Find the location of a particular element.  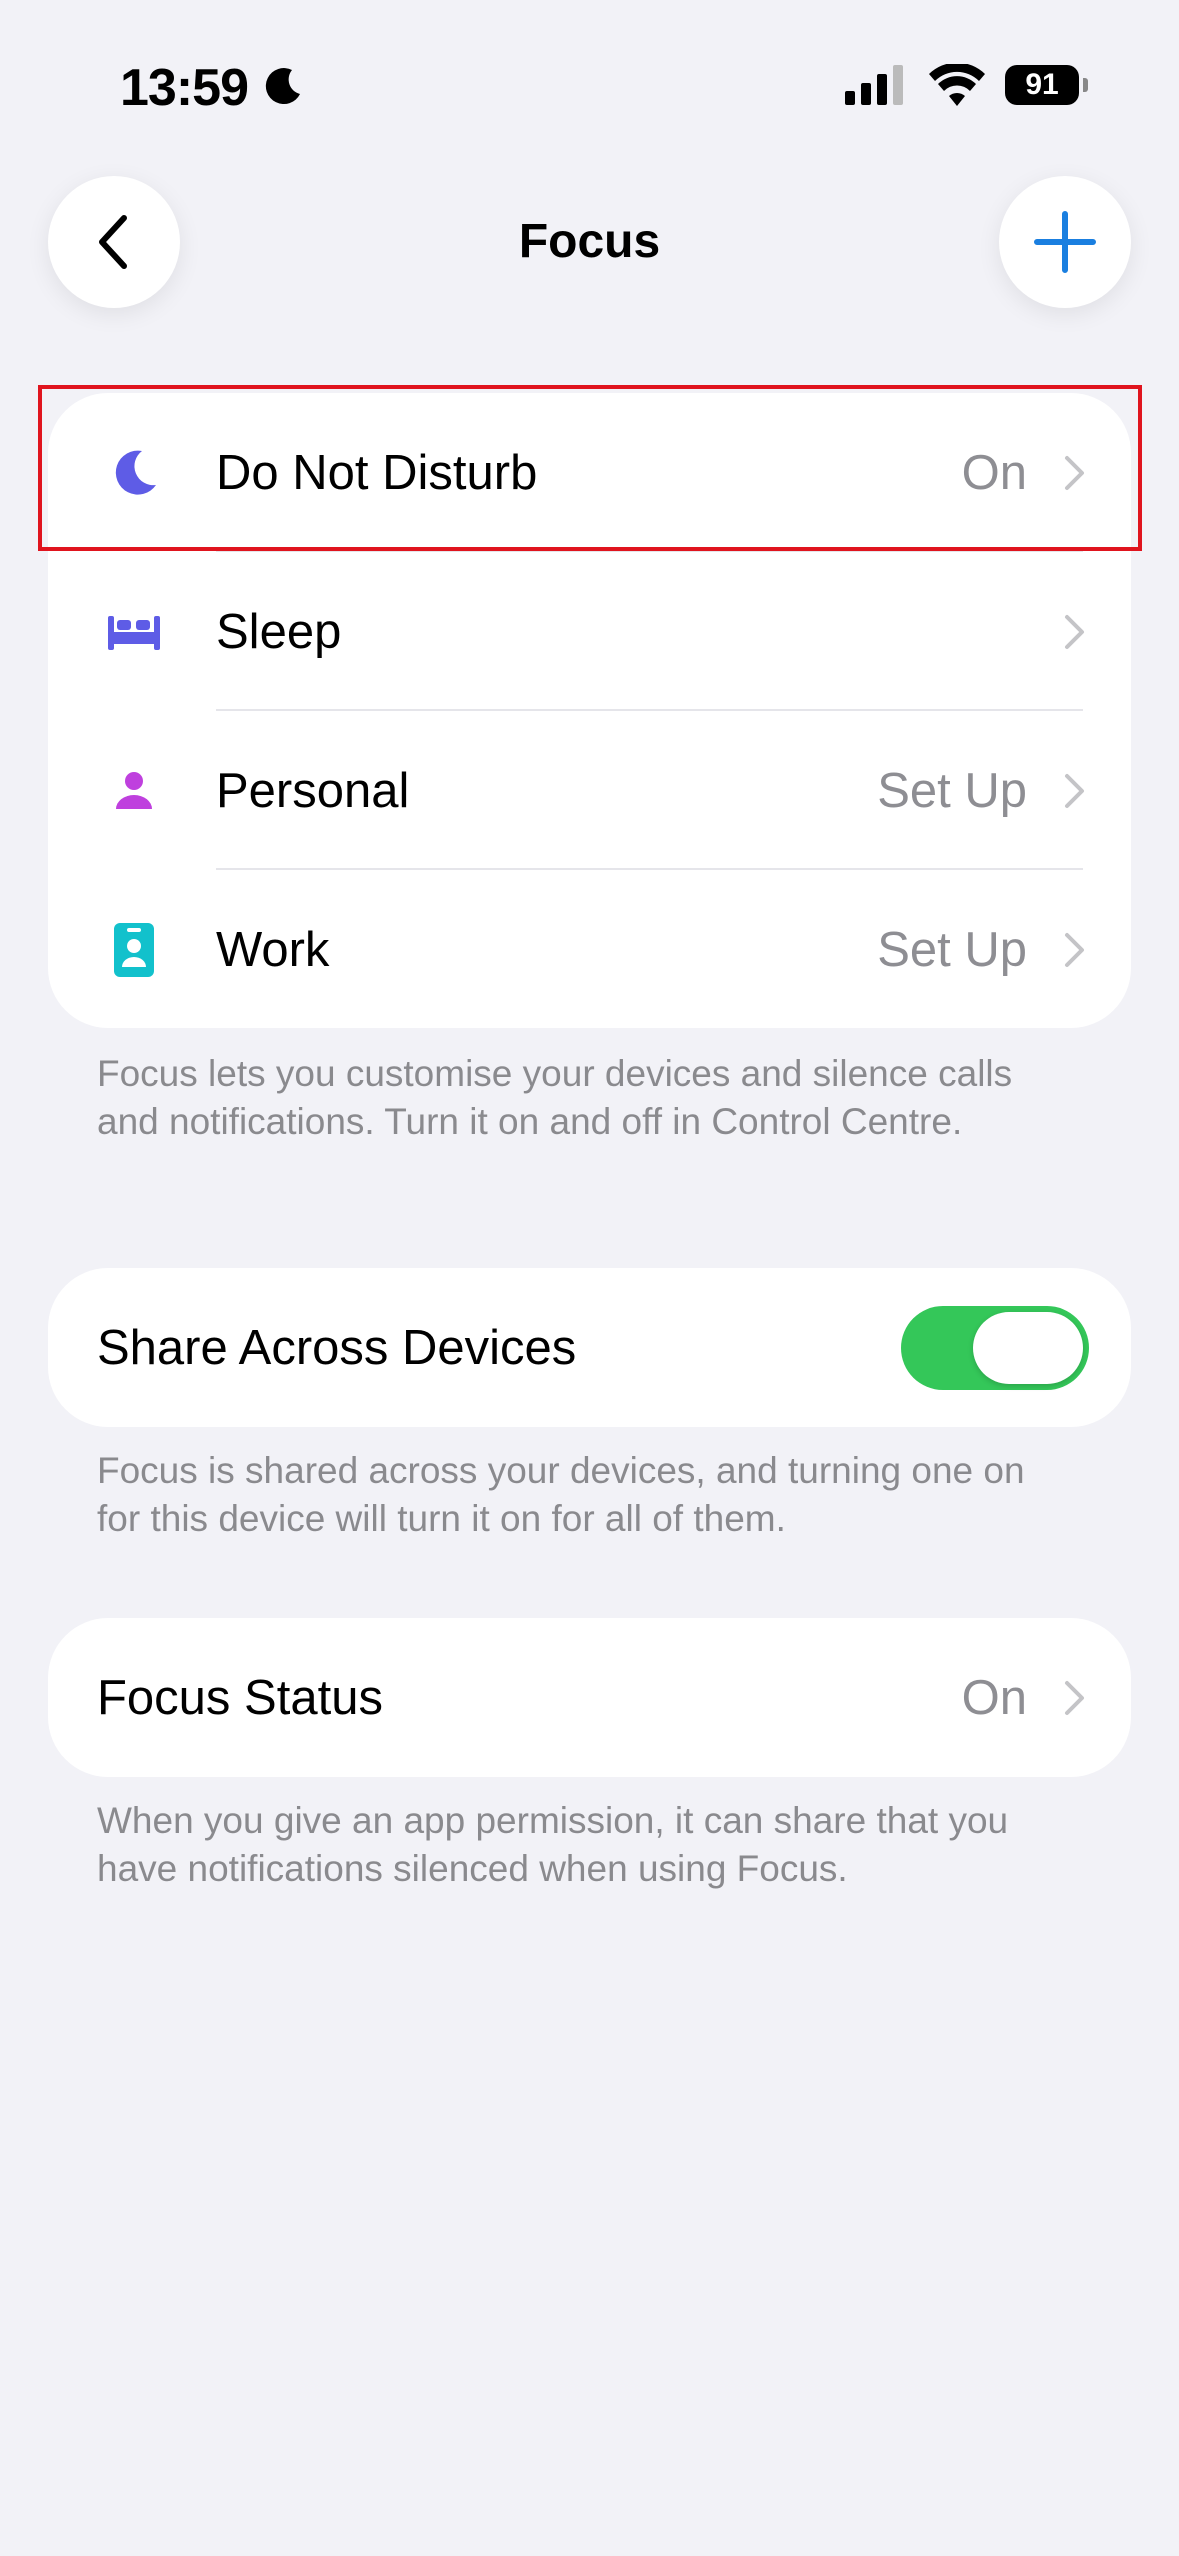

focus-item-sleep: Sleep is located at coordinates (589, 631).